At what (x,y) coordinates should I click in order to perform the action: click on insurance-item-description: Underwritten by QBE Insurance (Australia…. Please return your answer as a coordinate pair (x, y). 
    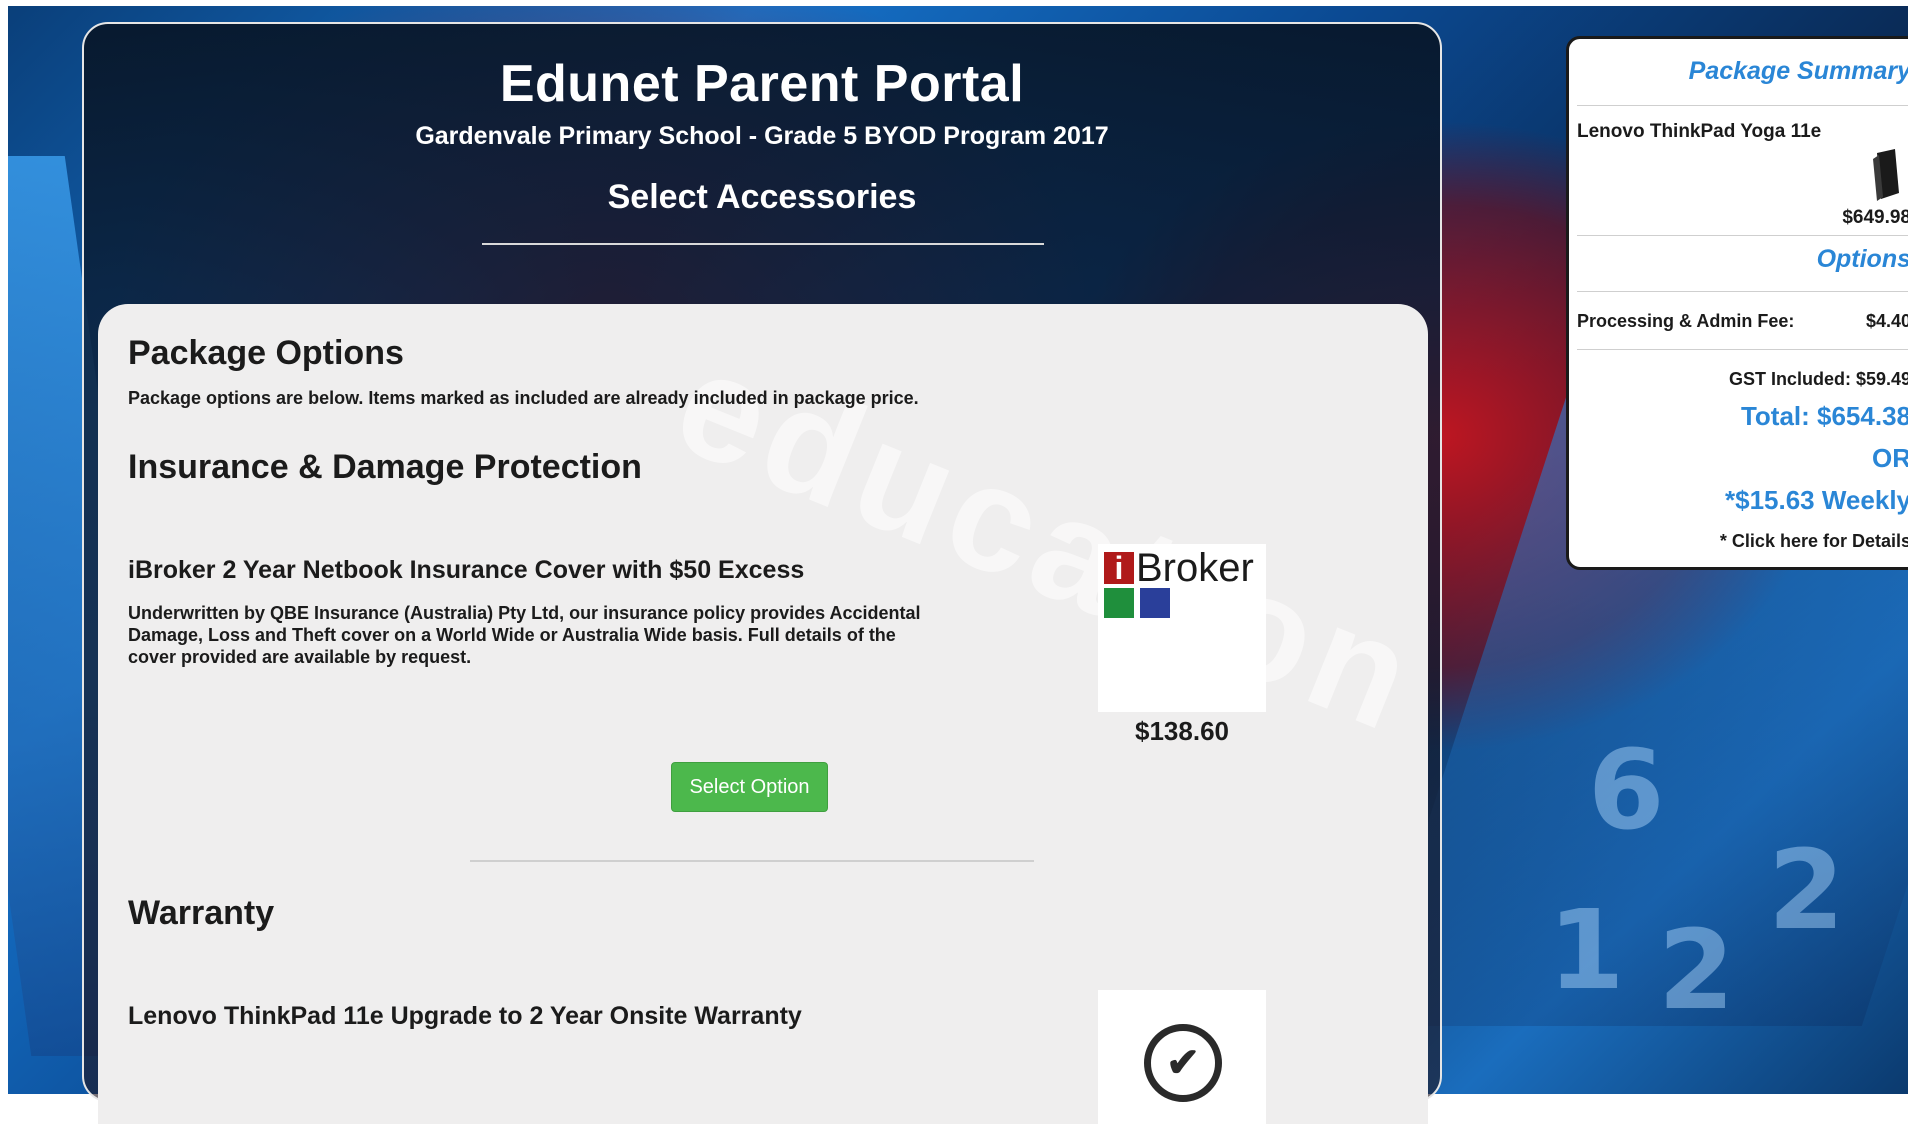
    Looking at the image, I should click on (524, 635).